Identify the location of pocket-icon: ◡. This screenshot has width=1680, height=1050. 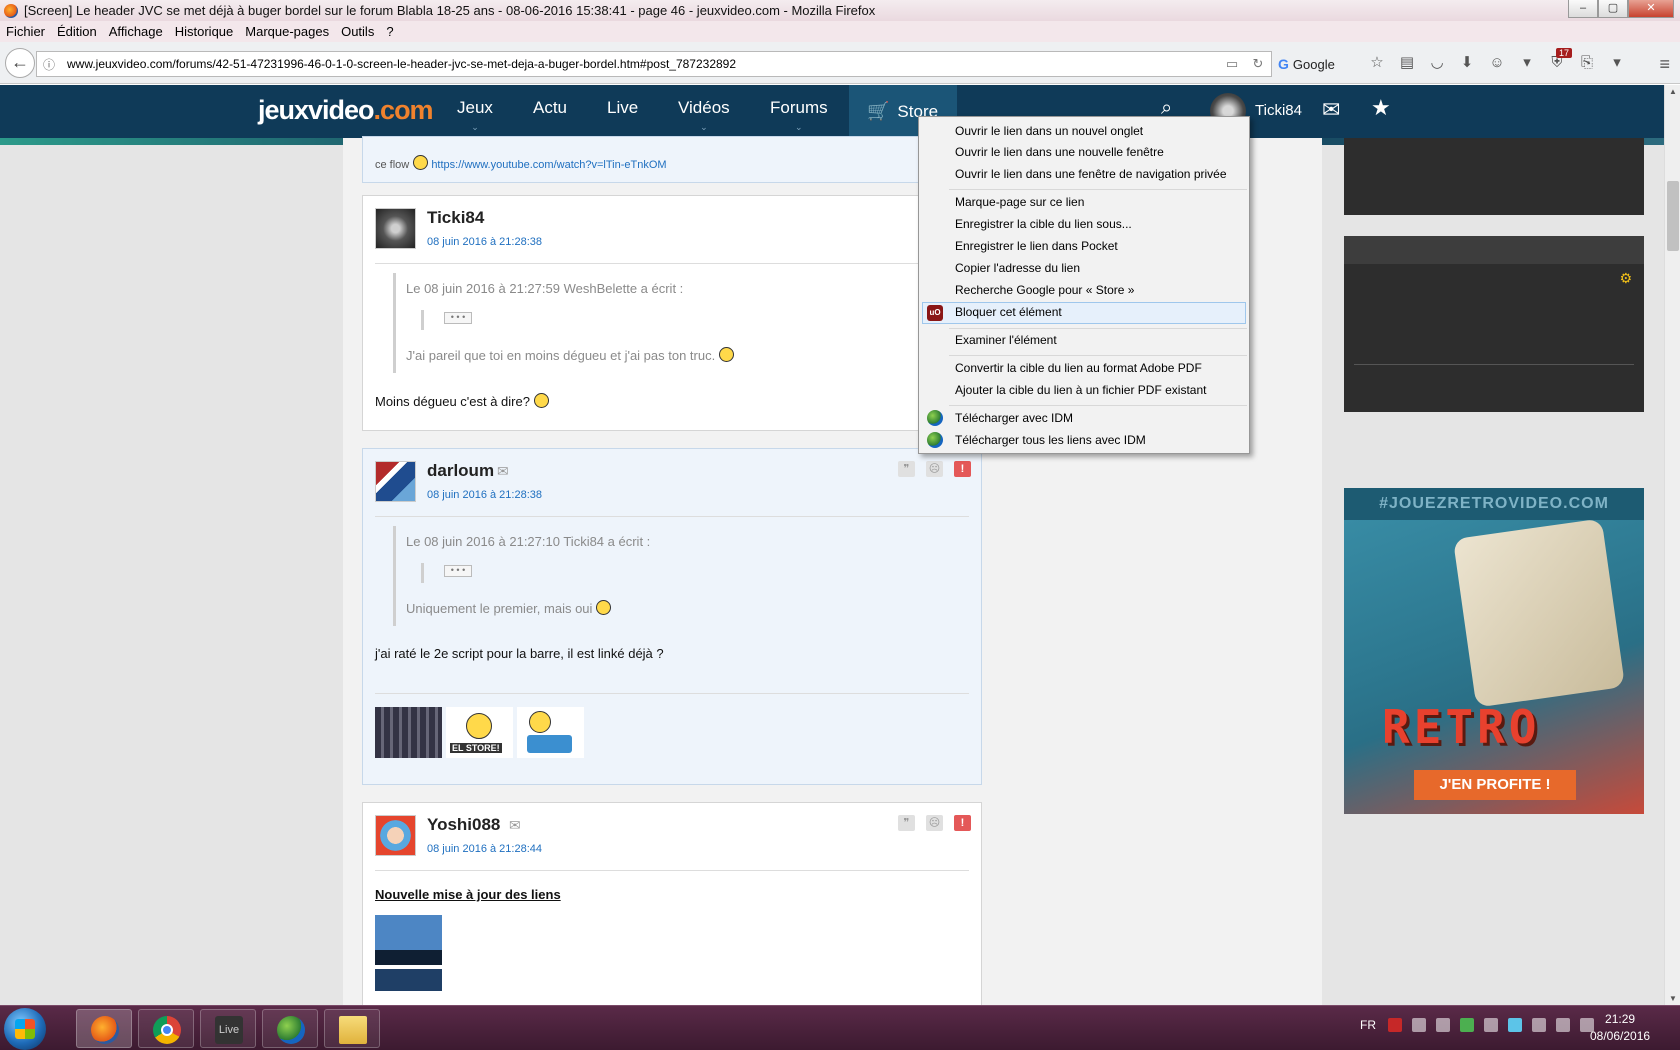
(1437, 62).